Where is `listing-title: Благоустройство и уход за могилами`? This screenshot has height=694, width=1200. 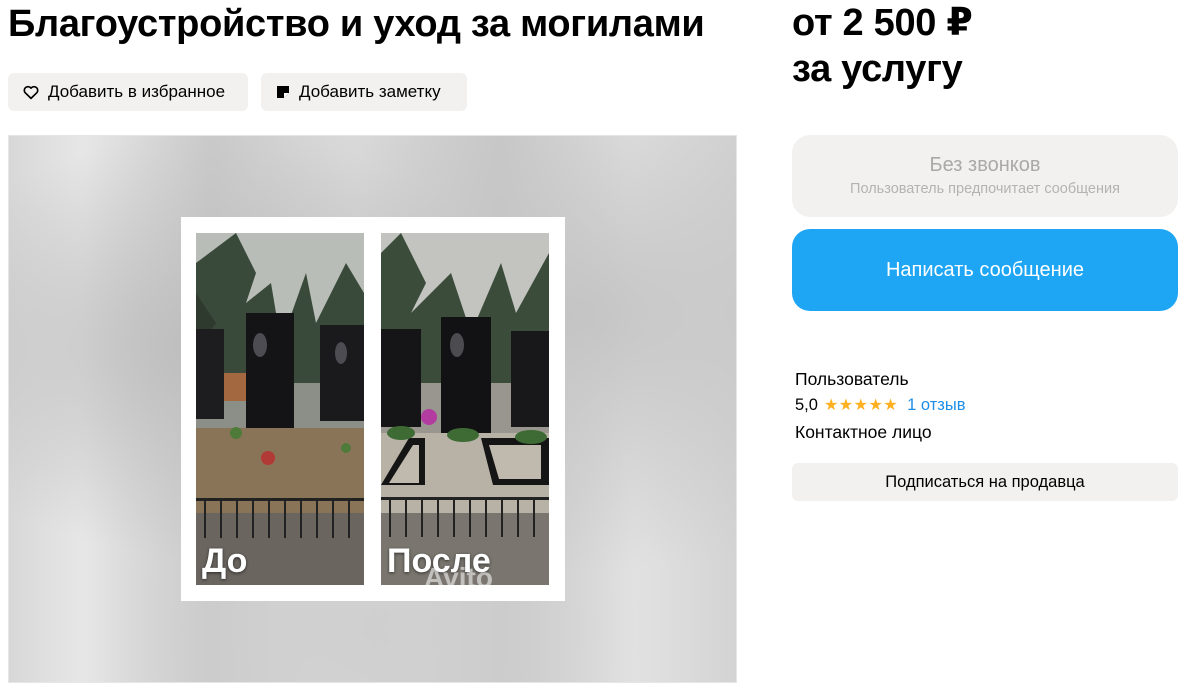 listing-title: Благоустройство и уход за могилами is located at coordinates (356, 24).